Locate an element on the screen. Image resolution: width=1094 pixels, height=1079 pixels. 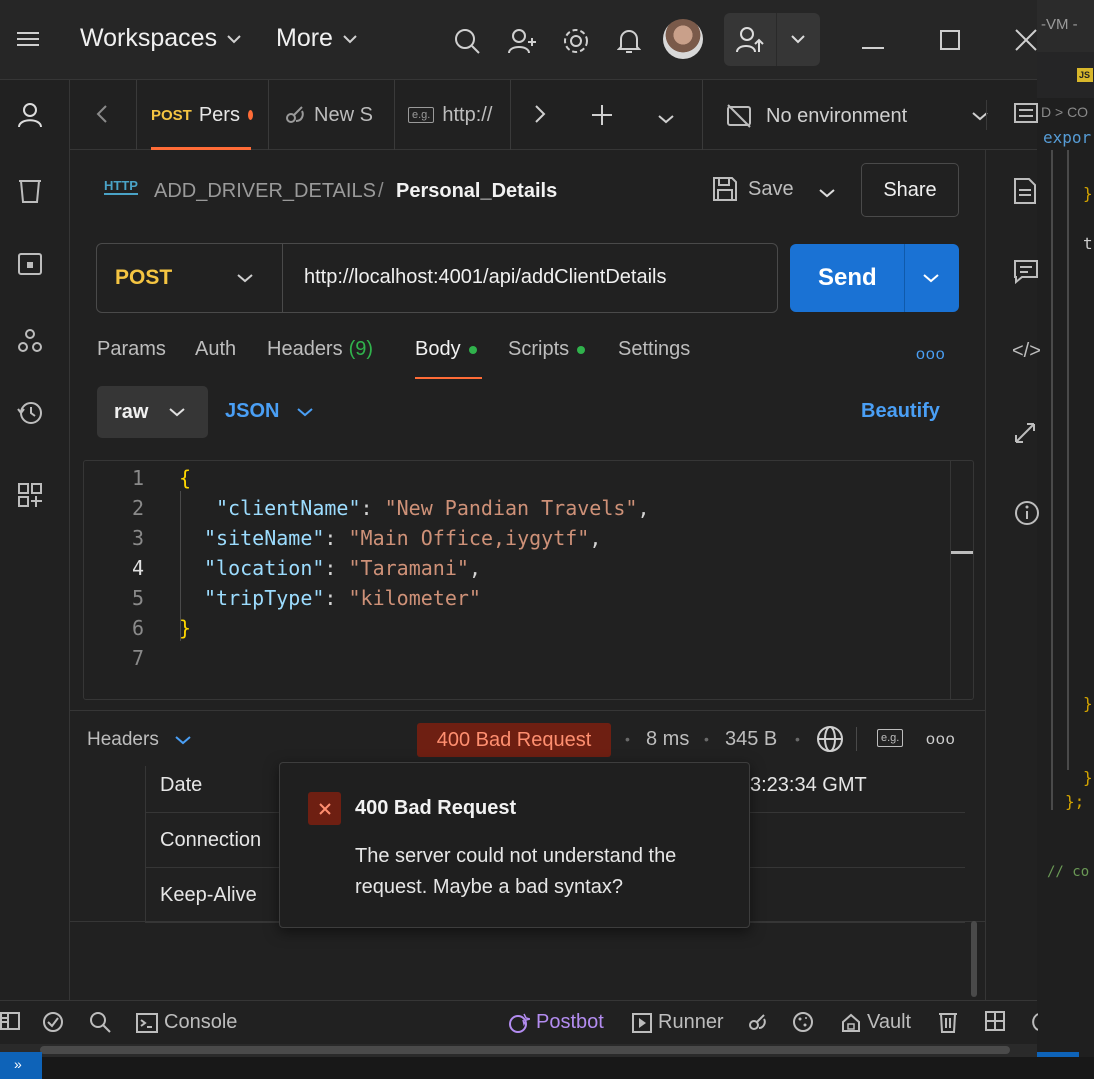
tab-http-example: e.g. http:// is located at coordinates (459, 115).